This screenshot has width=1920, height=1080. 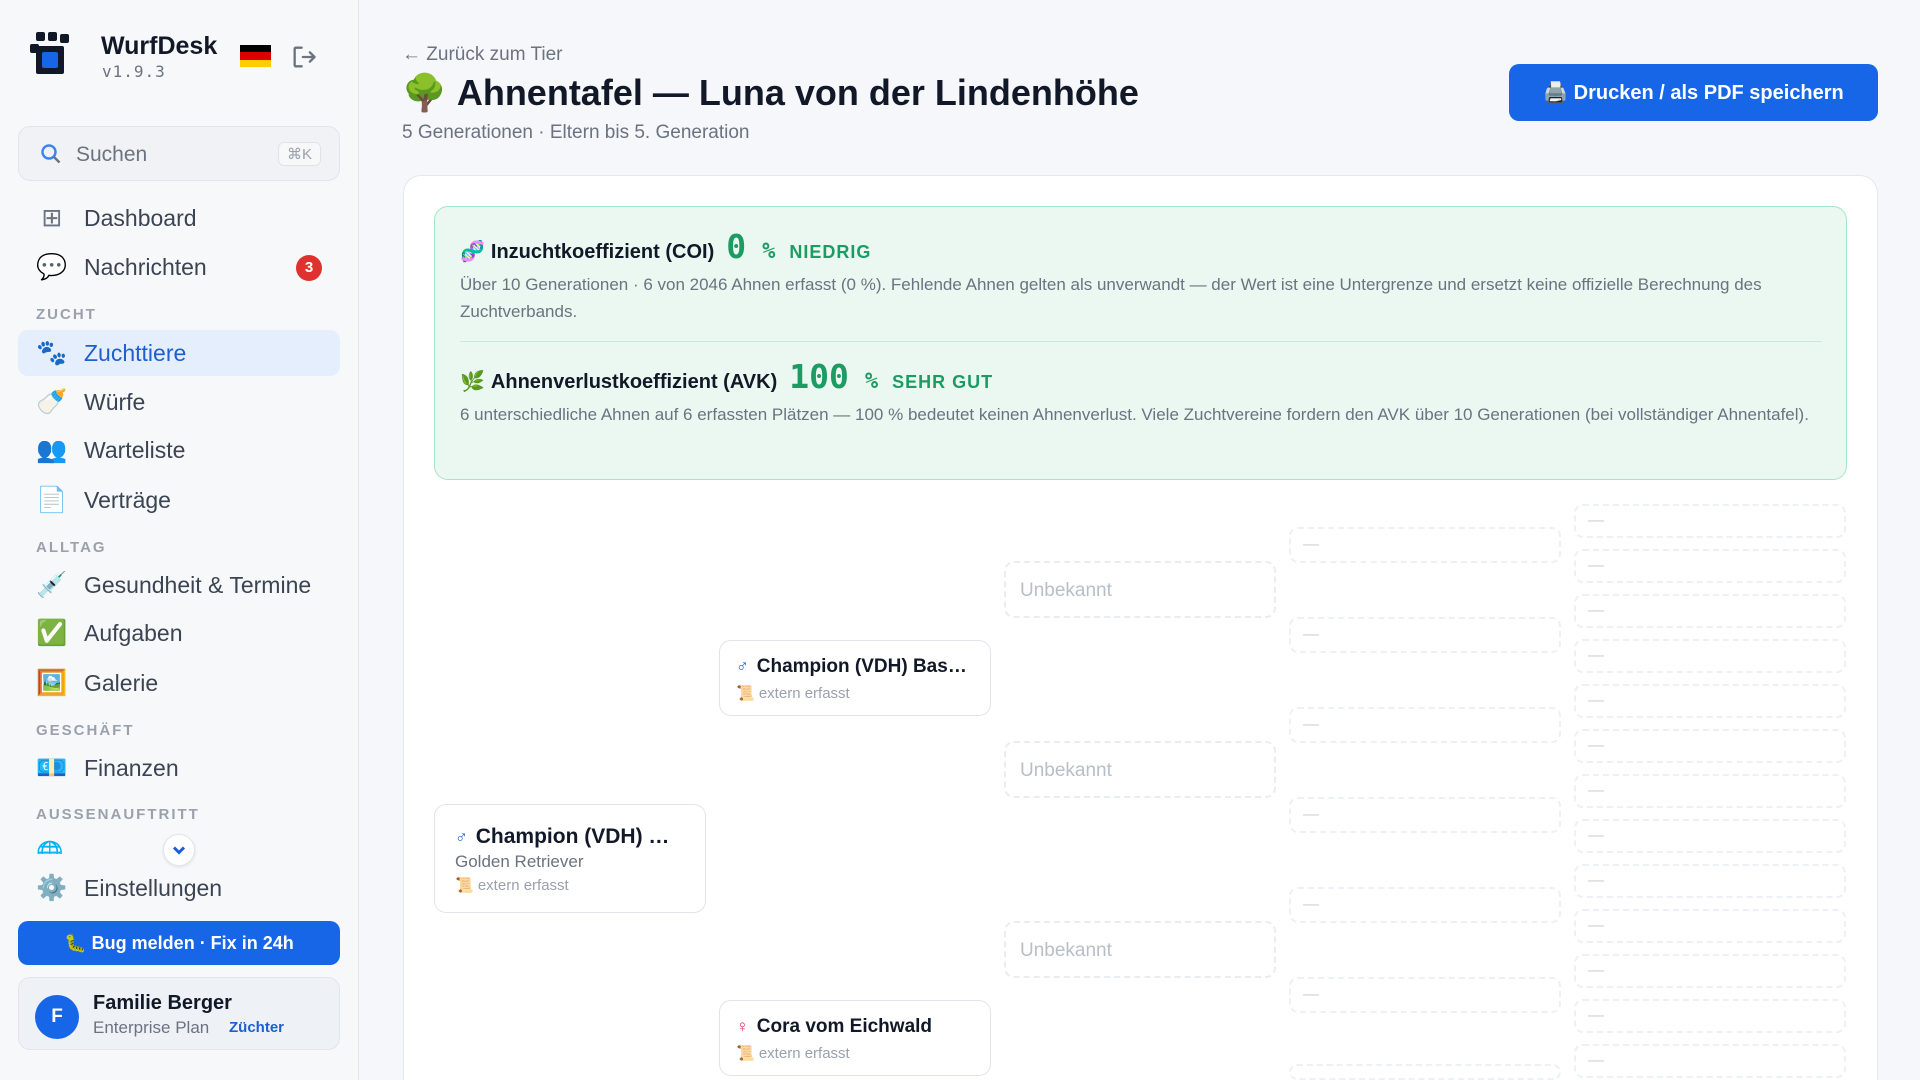 I want to click on user-card: F Familie Berger Enterprise Plan Züchter, so click(x=179, y=1013).